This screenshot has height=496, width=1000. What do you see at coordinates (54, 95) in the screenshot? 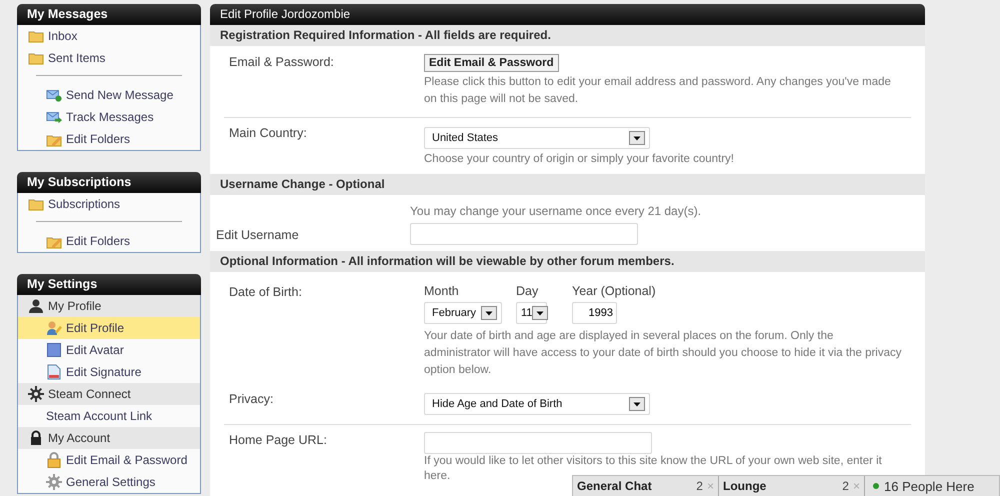
I see `envelope-plus-icon` at bounding box center [54, 95].